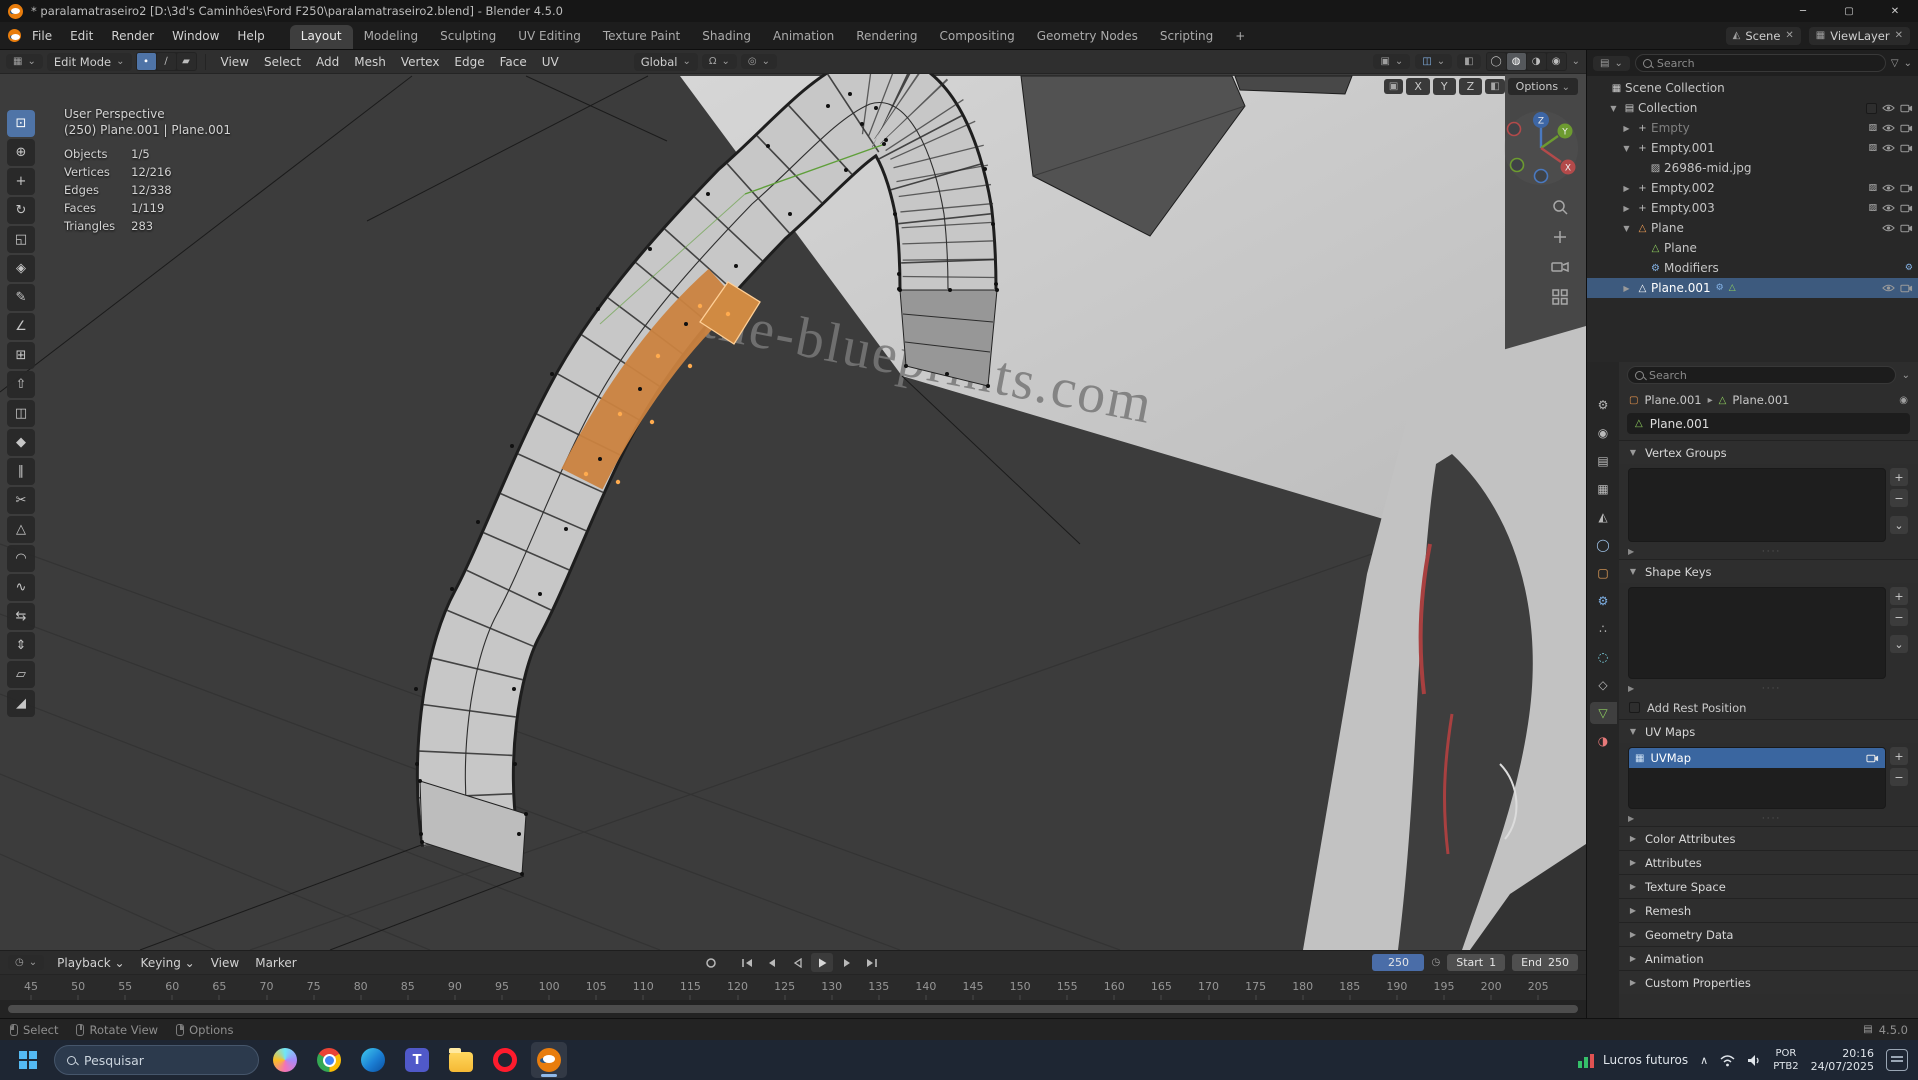  What do you see at coordinates (1603, 573) in the screenshot?
I see `properties-tab-object: ▢` at bounding box center [1603, 573].